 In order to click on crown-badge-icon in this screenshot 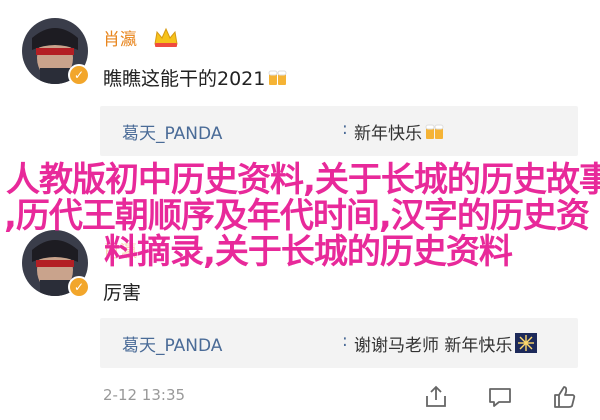, I will do `click(166, 37)`.